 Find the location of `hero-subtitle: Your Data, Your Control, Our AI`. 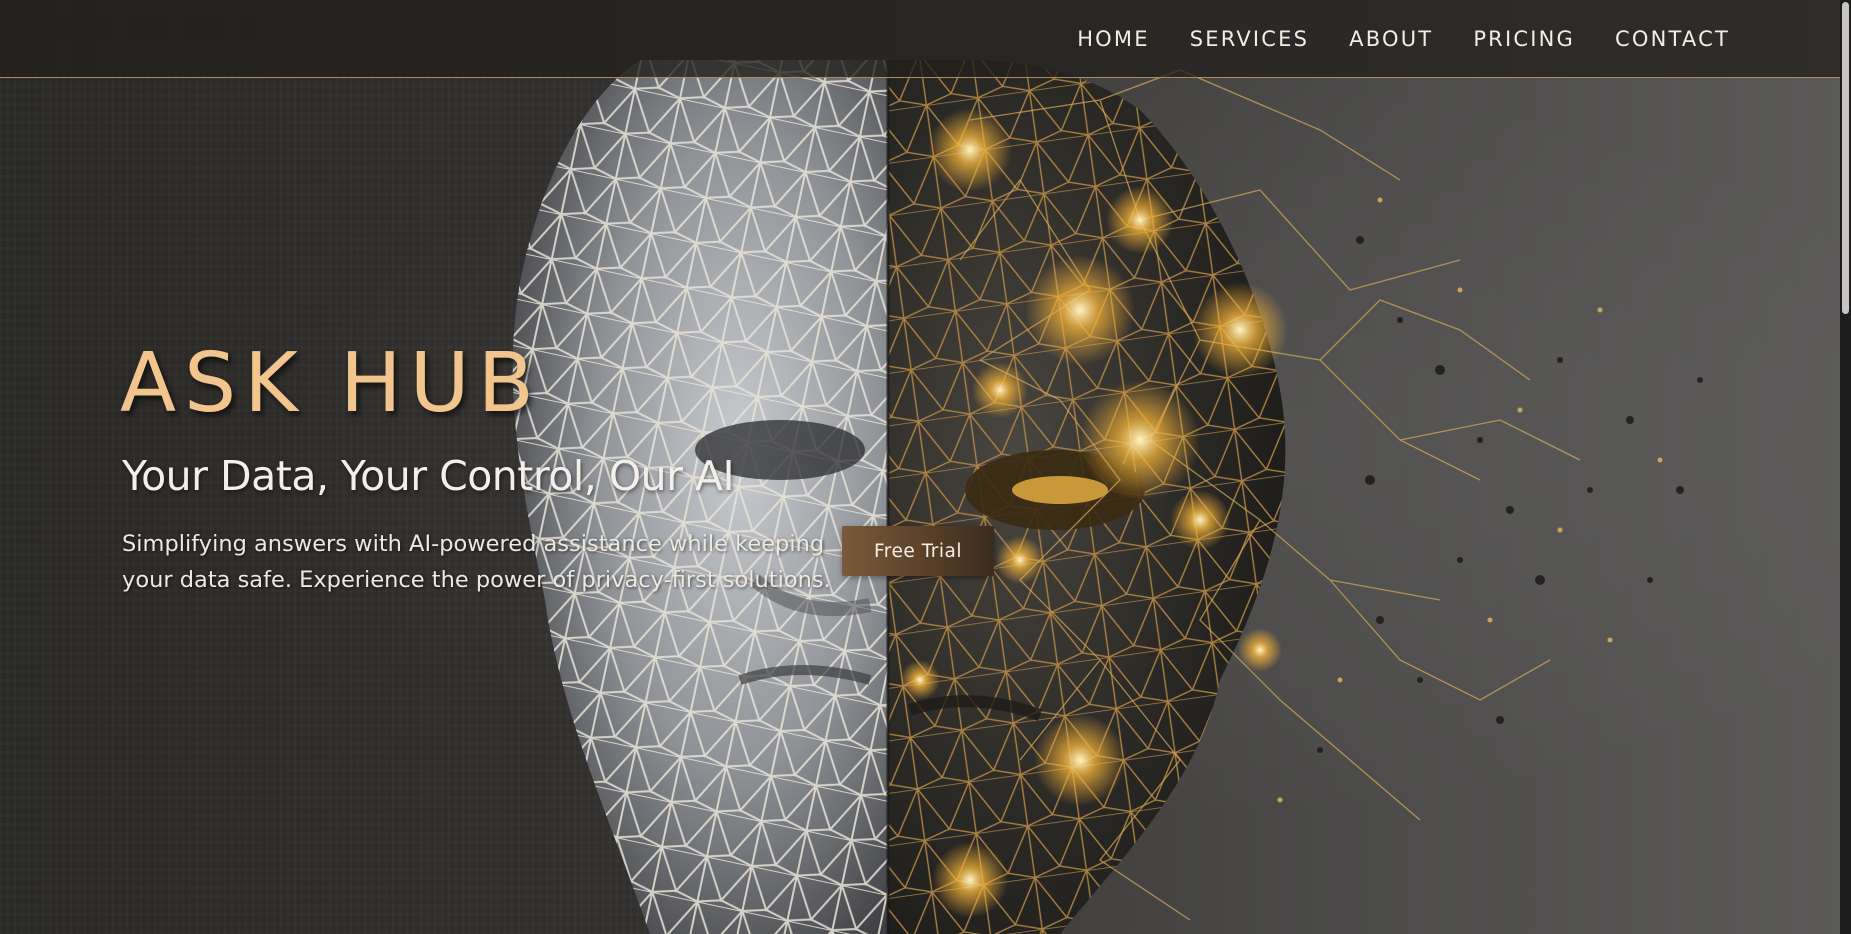

hero-subtitle: Your Data, Your Control, Our AI is located at coordinates (428, 476).